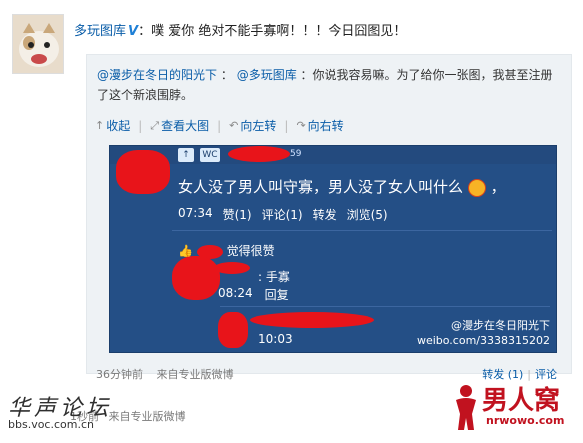  Describe the element at coordinates (483, 340) in the screenshot. I see `image-watermark-url: weibo.com/3338315202` at that location.